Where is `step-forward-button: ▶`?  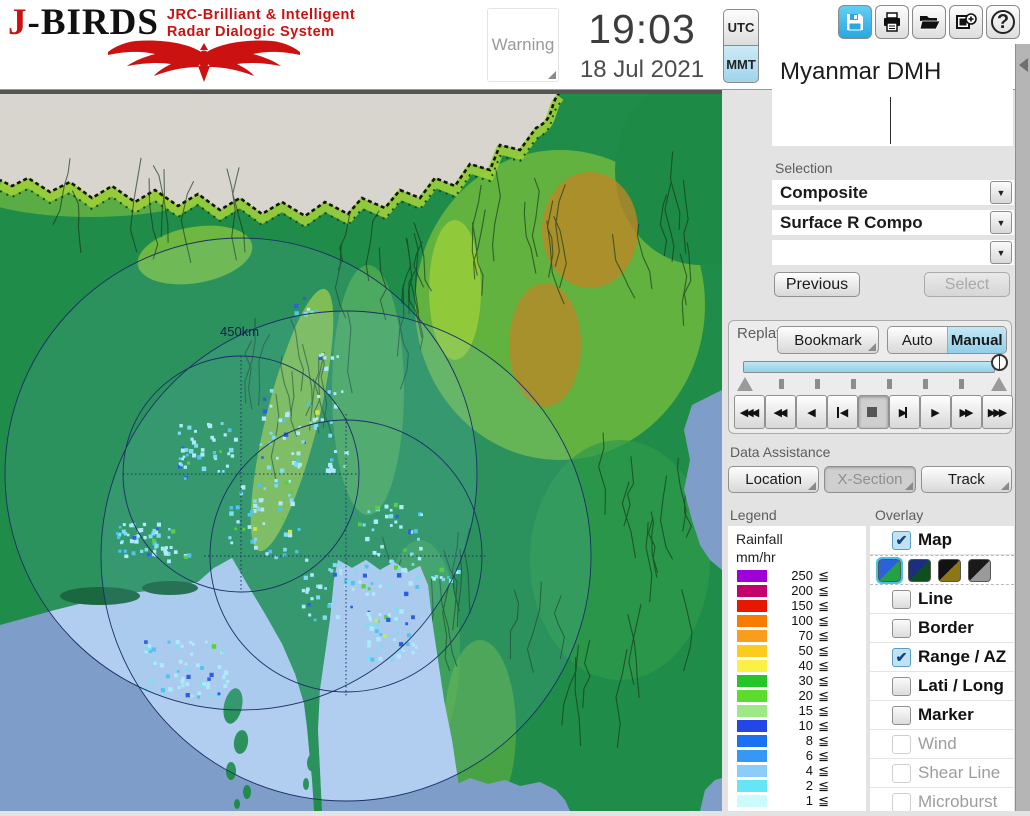 step-forward-button: ▶ is located at coordinates (904, 412).